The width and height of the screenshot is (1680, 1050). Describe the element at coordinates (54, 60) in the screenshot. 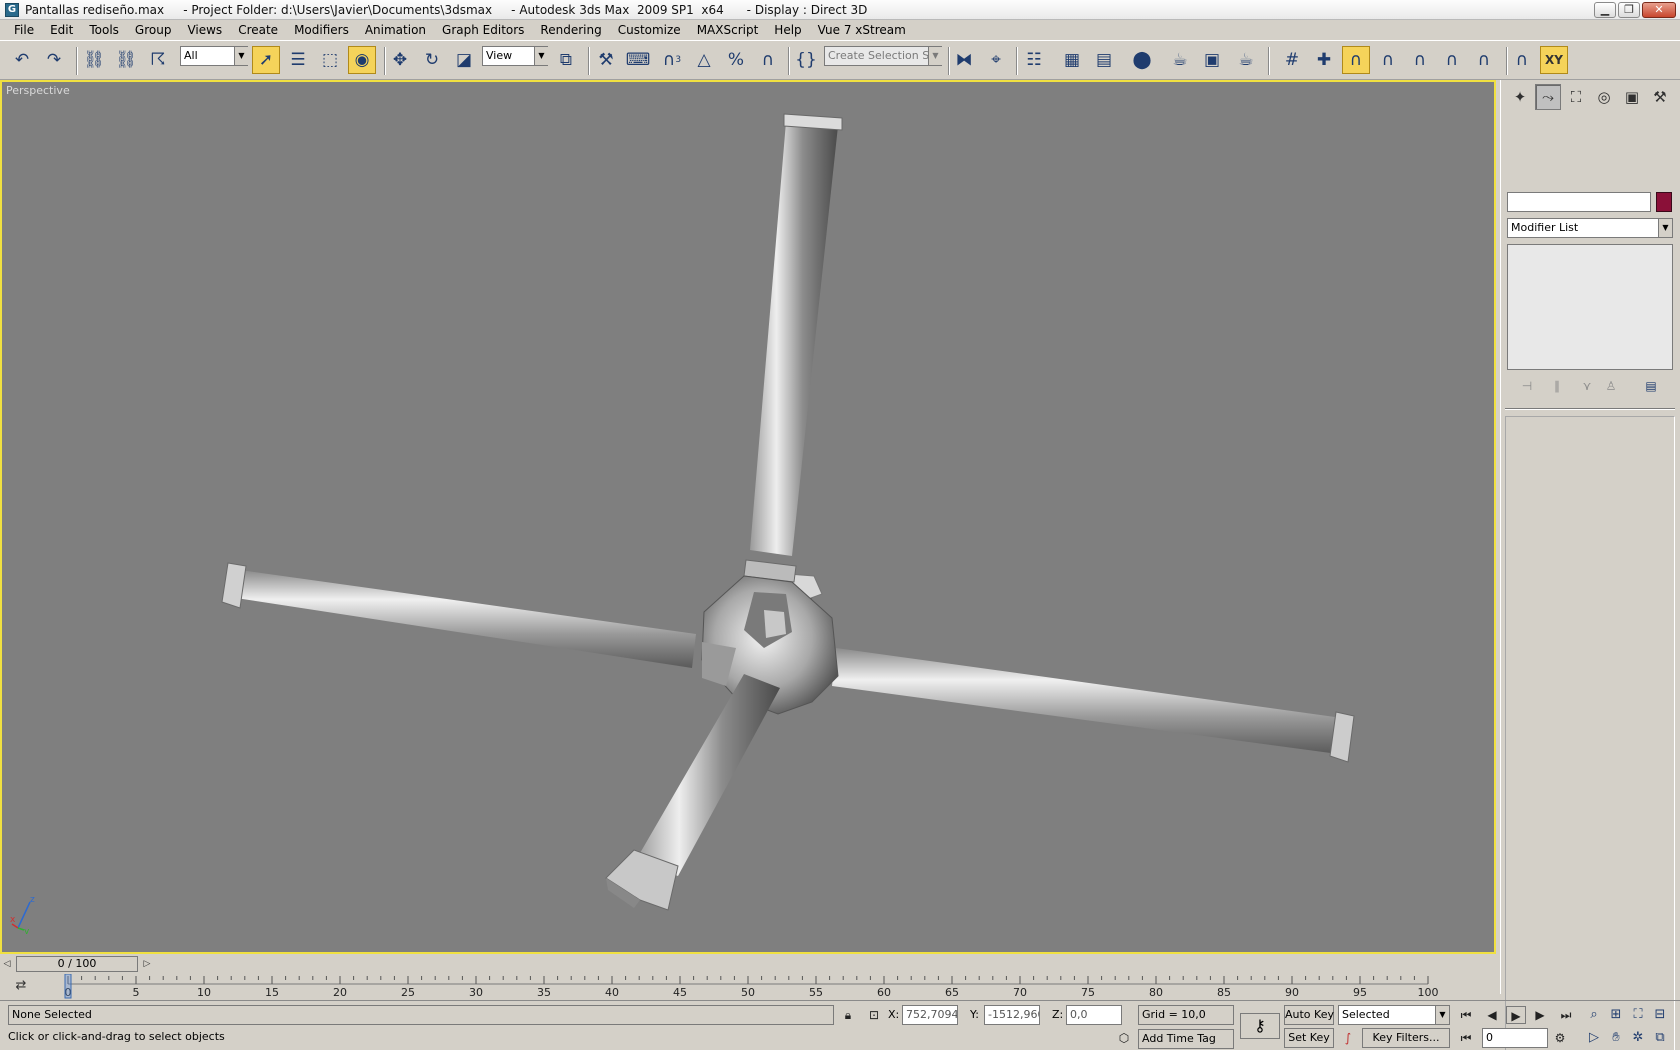

I see `redo-icon: ↷` at that location.